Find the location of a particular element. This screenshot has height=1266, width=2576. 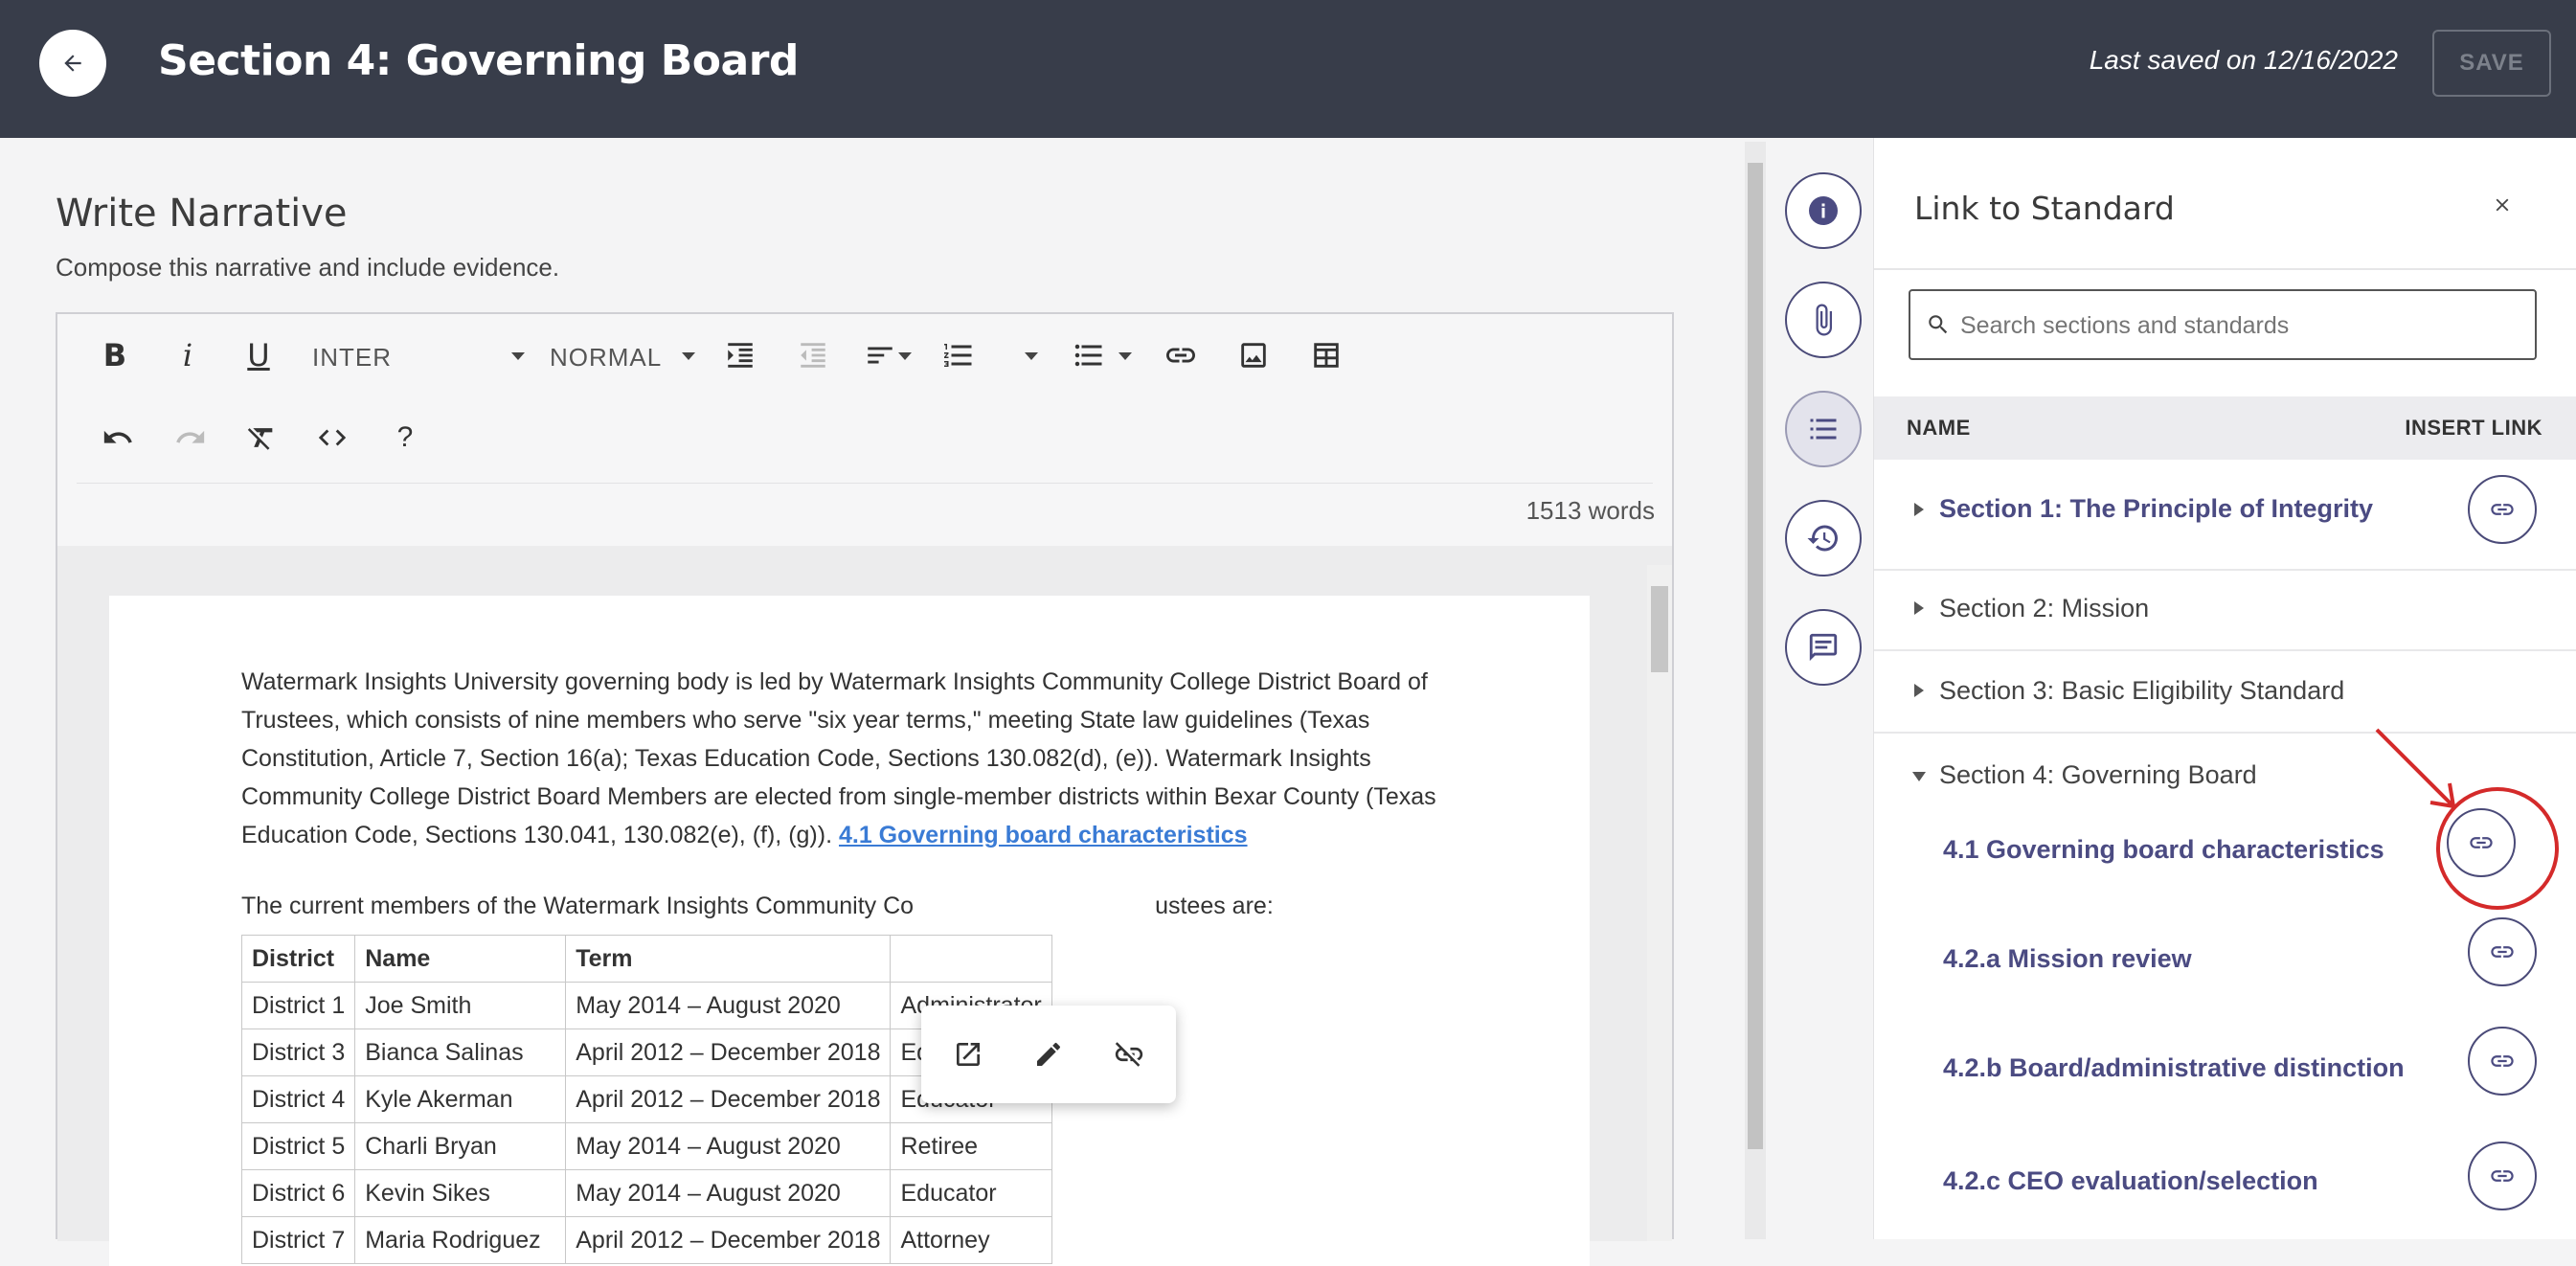

indent-button is located at coordinates (740, 355).